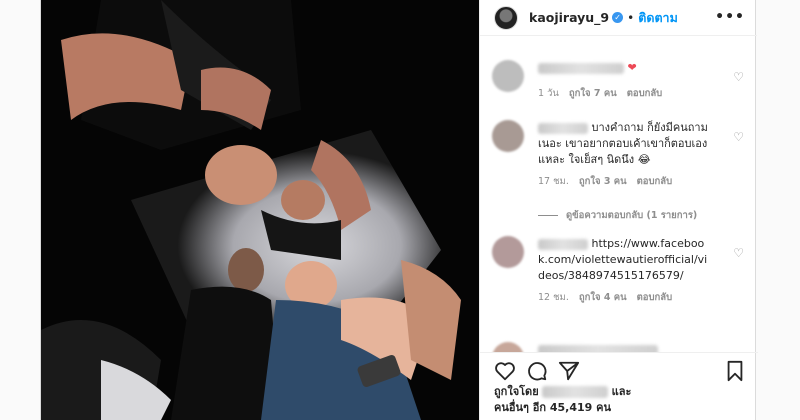  Describe the element at coordinates (621, 391) in the screenshot. I see `liked-by-suffix: และ` at that location.